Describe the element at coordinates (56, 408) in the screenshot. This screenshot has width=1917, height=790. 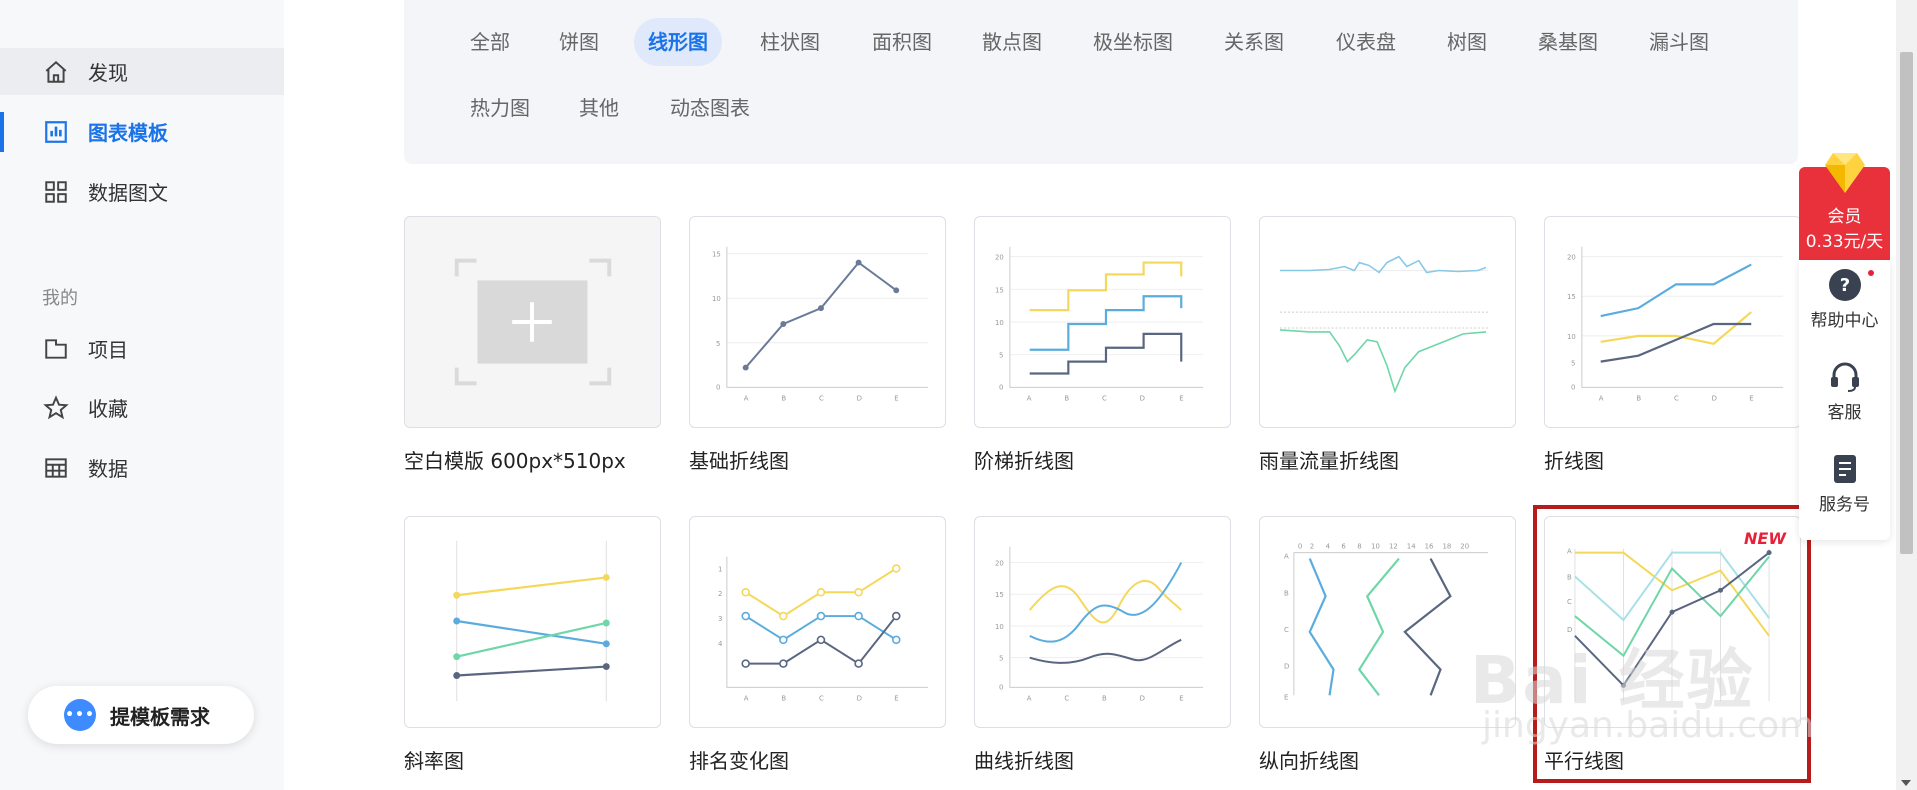
I see `star-icon` at that location.